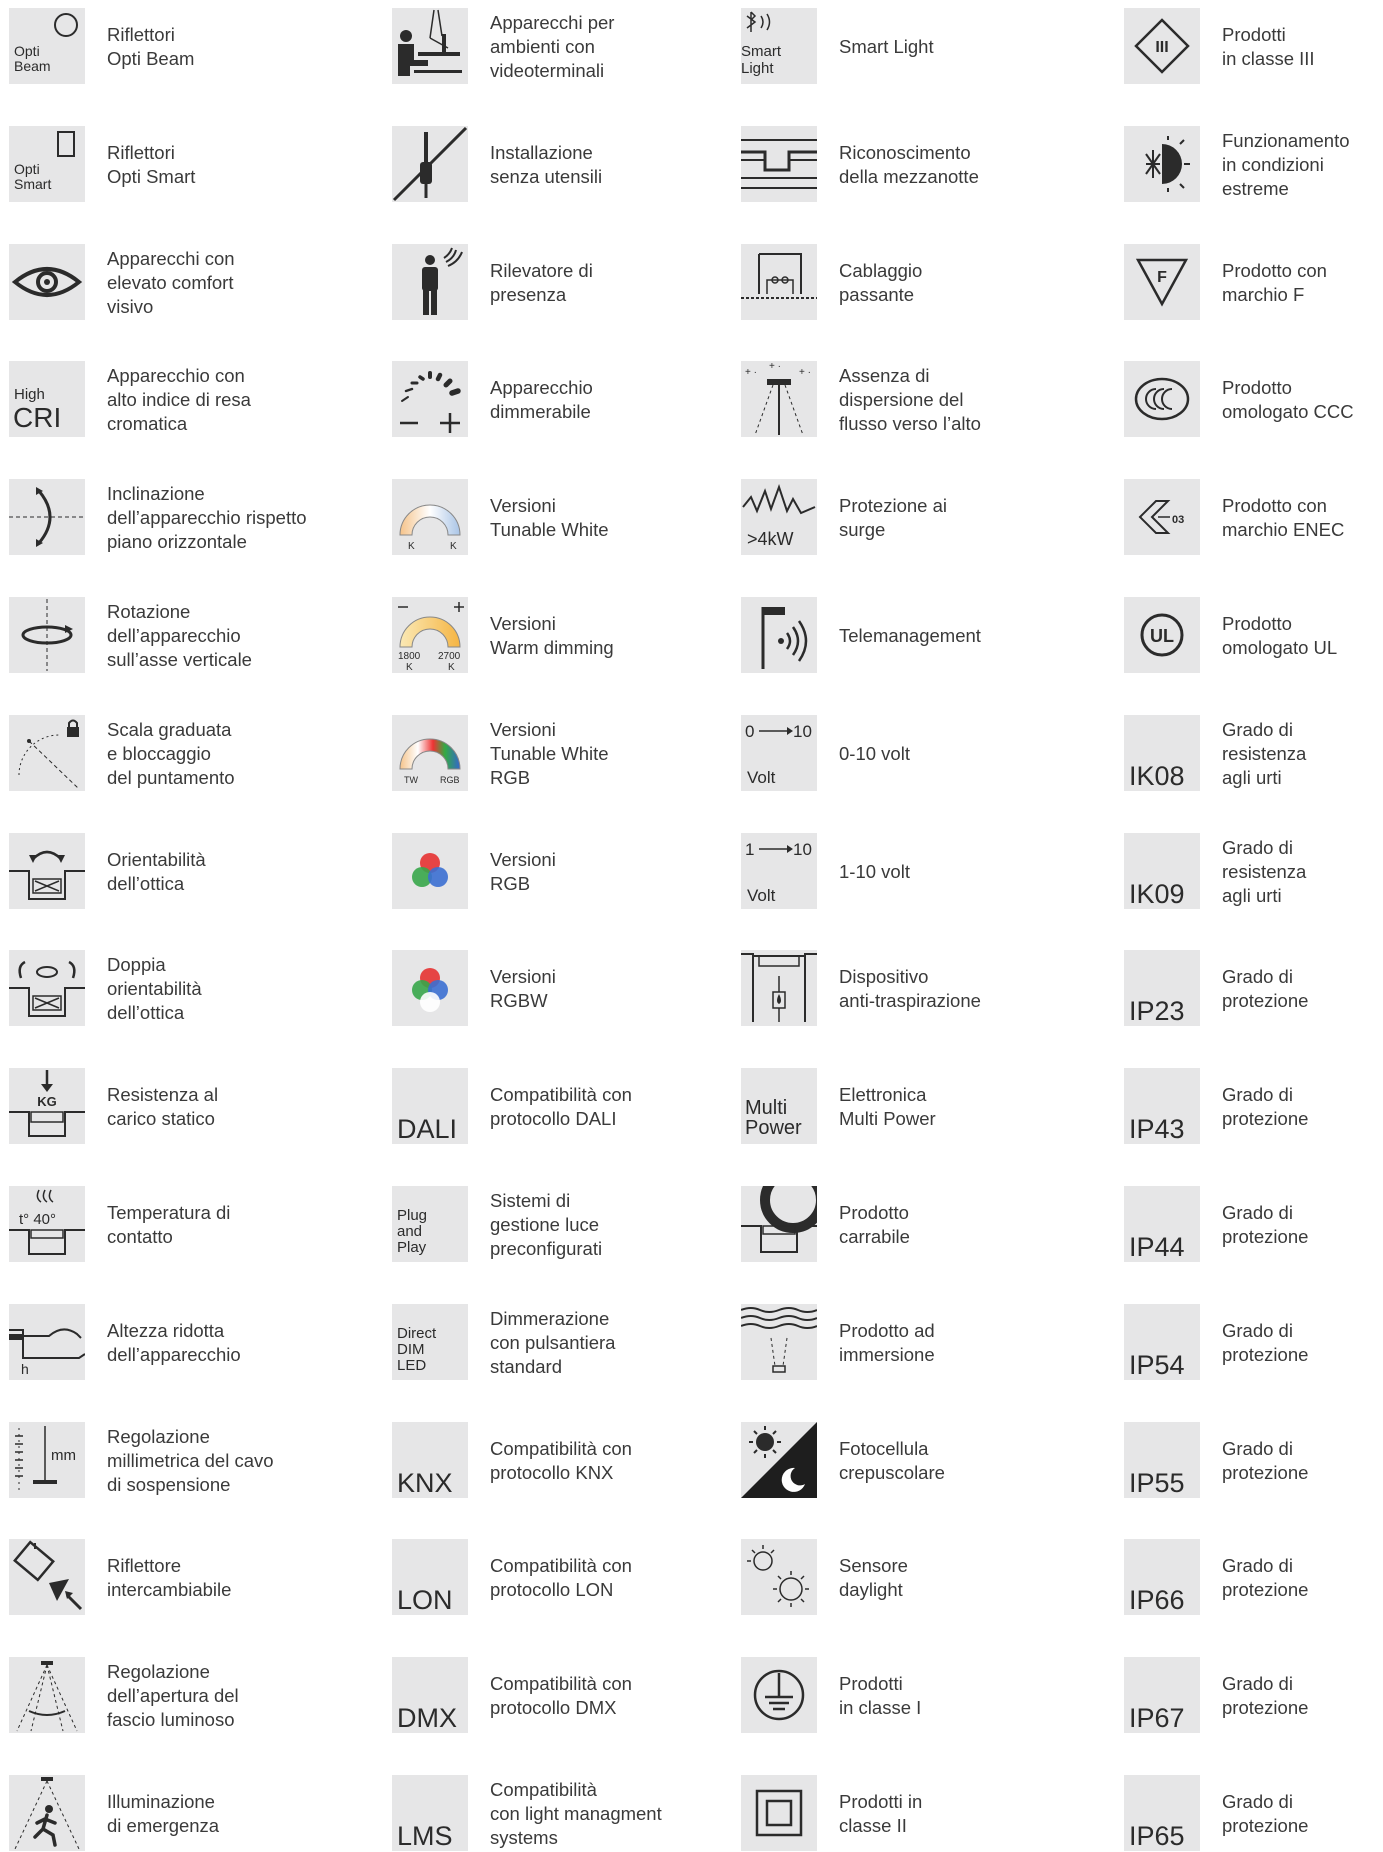  What do you see at coordinates (174, 1354) in the screenshot?
I see `legend-label-line: dell’apparecchio` at bounding box center [174, 1354].